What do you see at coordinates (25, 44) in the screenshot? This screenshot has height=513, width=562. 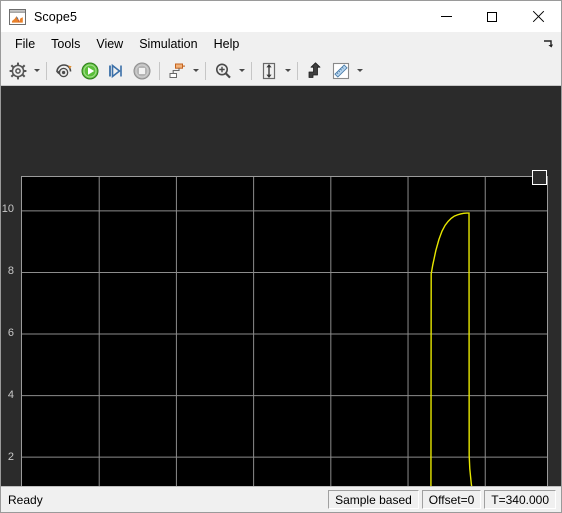 I see `menu-item-file: File` at bounding box center [25, 44].